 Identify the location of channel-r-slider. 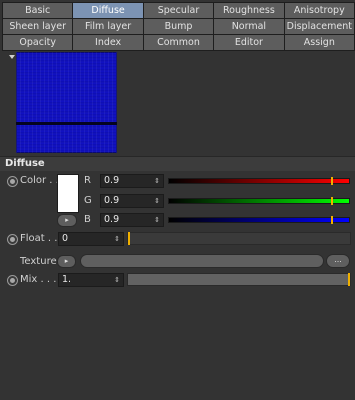
(259, 181).